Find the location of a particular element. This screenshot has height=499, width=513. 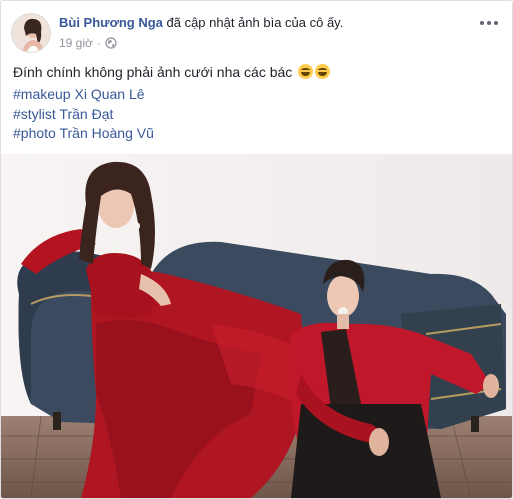

avatar-image is located at coordinates (31, 33).